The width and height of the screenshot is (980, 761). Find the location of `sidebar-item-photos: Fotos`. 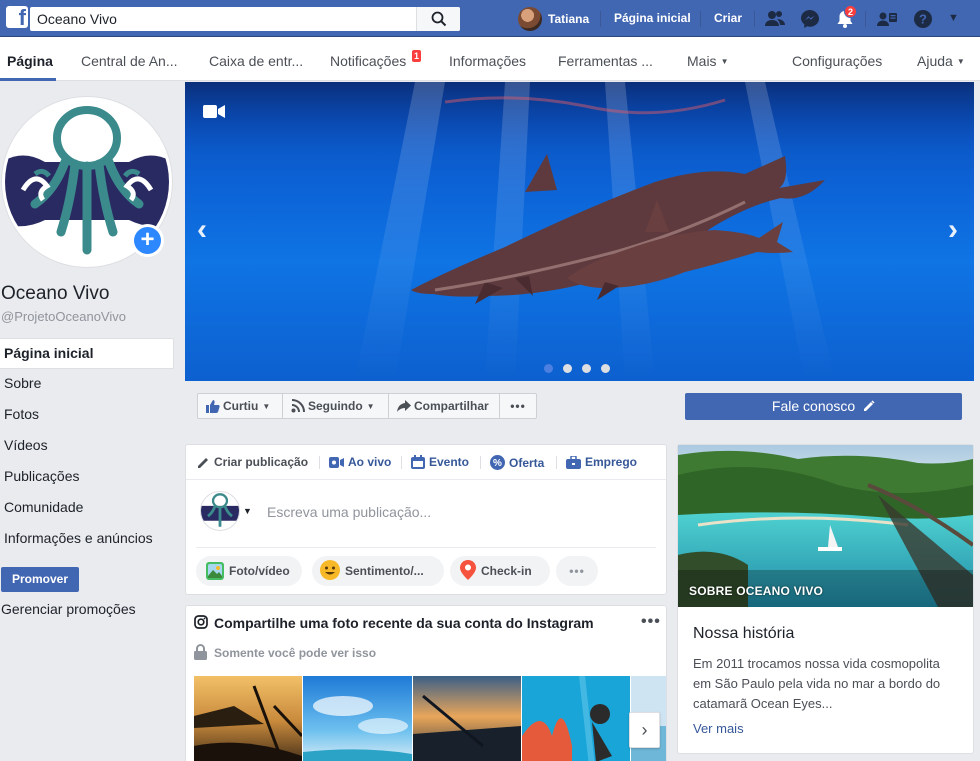

sidebar-item-photos: Fotos is located at coordinates (87, 415).